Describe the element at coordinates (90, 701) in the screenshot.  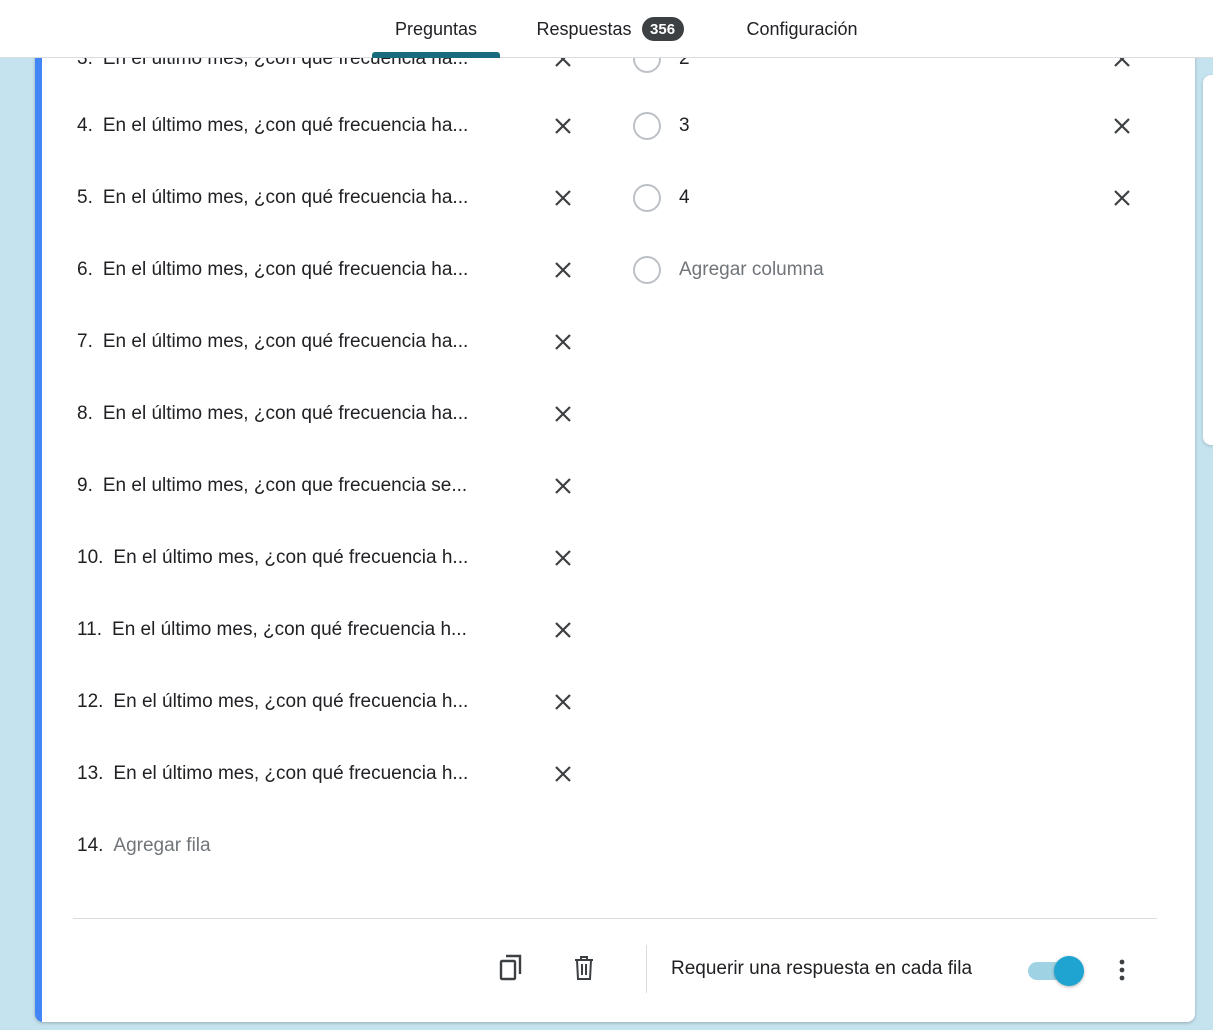
I see `row-number: 12.` at that location.